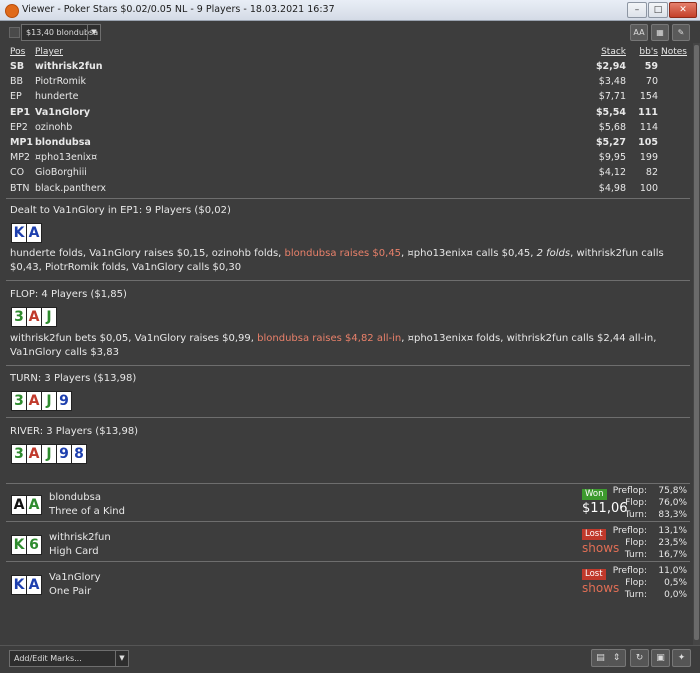 Image resolution: width=700 pixels, height=673 pixels. I want to click on table-row: EP2 ozinohb $5,68 114, so click(346, 127).